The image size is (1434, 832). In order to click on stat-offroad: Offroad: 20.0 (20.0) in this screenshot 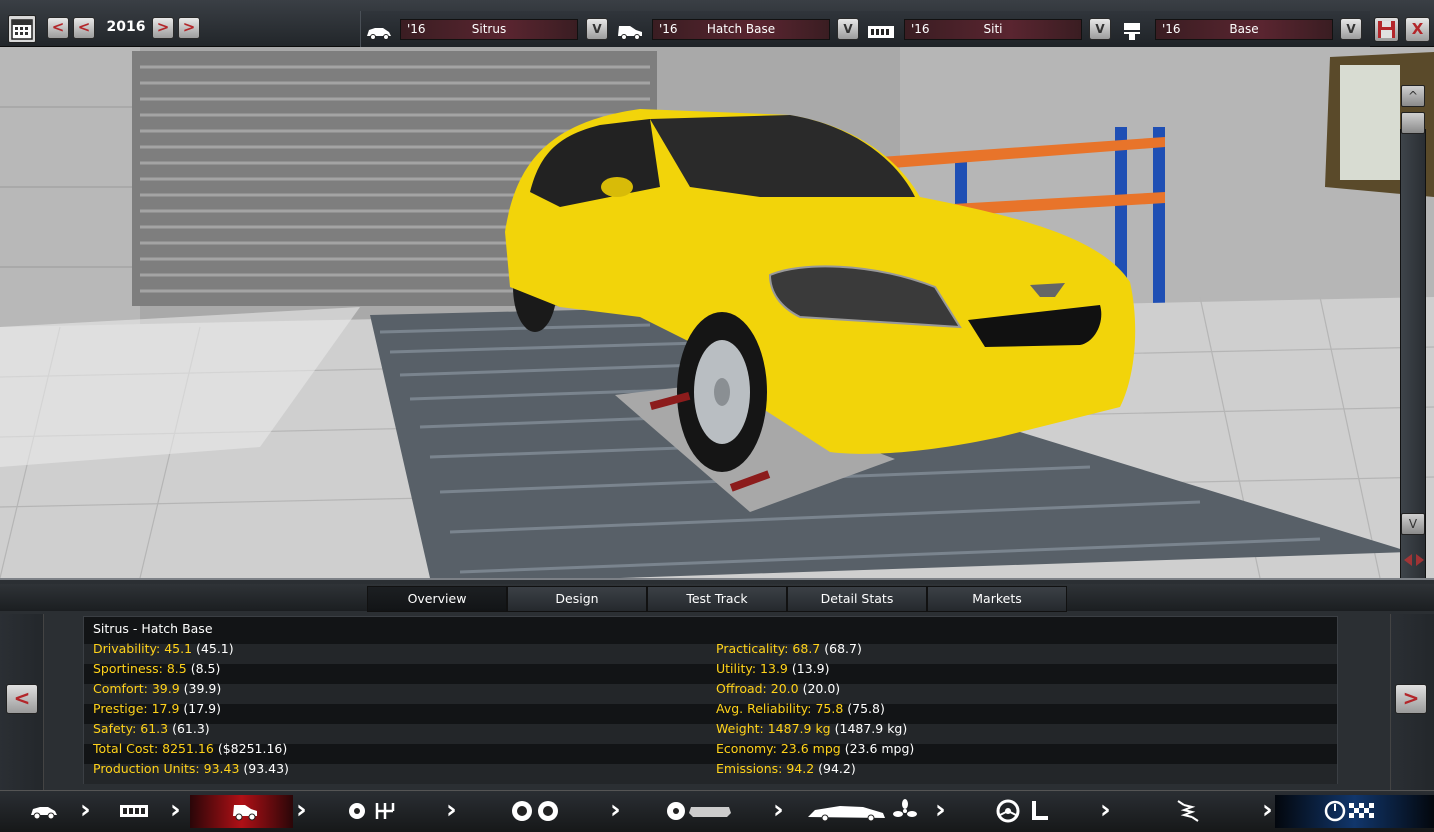, I will do `click(778, 689)`.